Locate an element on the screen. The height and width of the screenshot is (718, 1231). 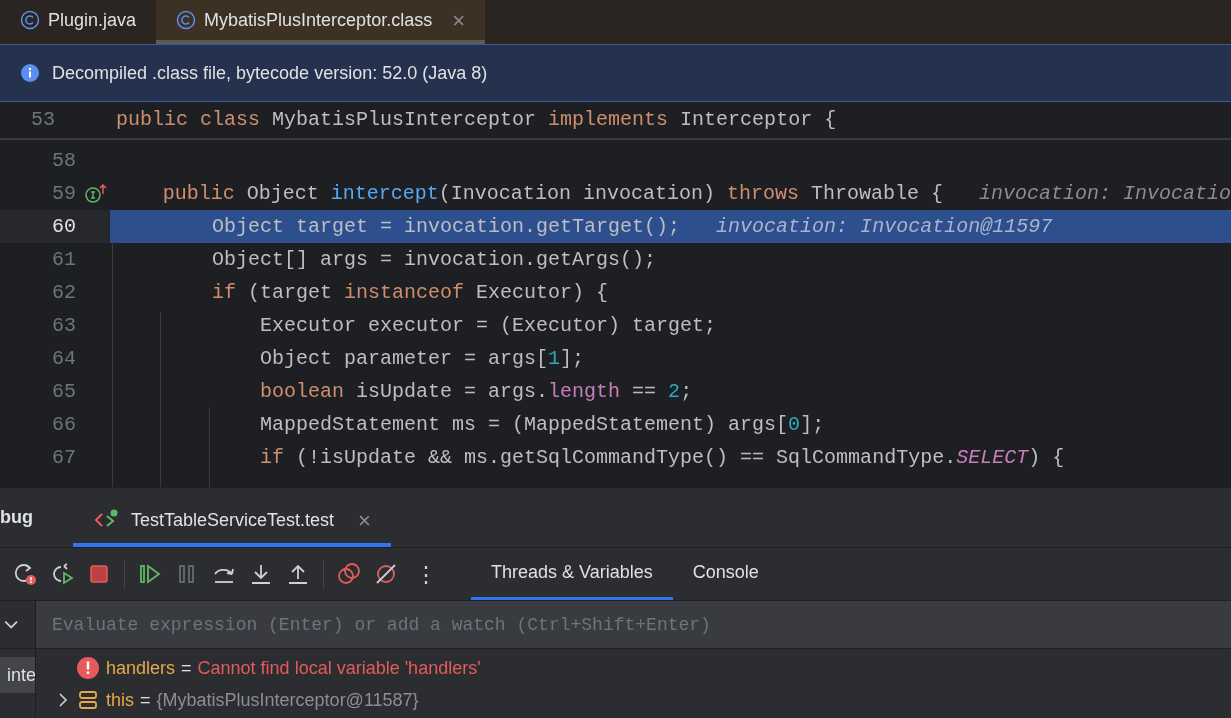
code-line: Object[] args = invocation.getArgs(); is located at coordinates (434, 259).